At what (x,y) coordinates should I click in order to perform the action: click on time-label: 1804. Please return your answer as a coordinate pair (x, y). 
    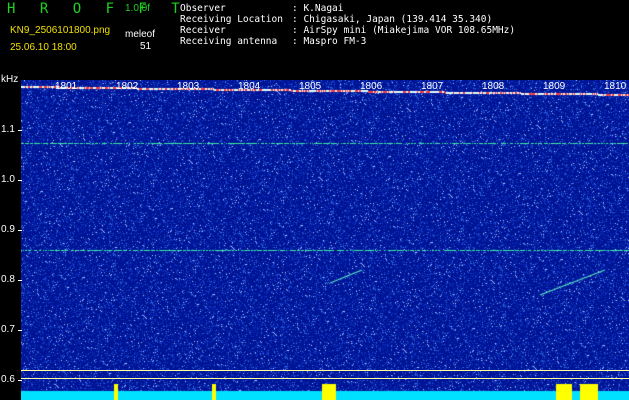
    Looking at the image, I should click on (249, 86).